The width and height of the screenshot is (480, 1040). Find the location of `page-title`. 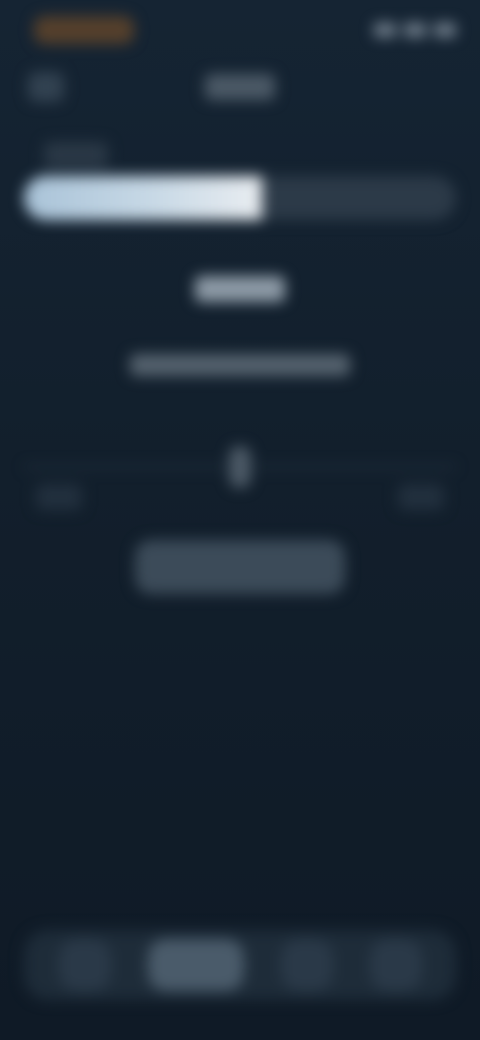

page-title is located at coordinates (240, 87).